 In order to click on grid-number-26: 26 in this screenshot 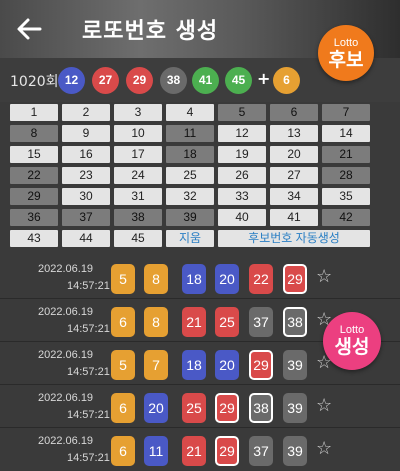, I will do `click(242, 175)`.